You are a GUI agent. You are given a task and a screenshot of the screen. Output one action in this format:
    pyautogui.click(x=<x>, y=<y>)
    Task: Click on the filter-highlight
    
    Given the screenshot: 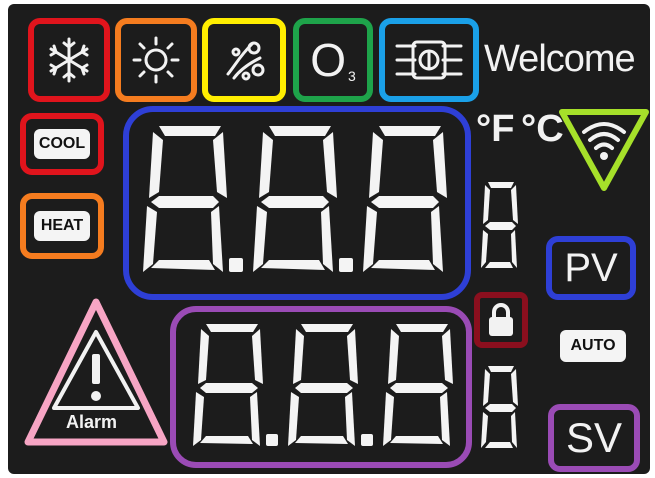 What is the action you would take?
    pyautogui.click(x=429, y=60)
    